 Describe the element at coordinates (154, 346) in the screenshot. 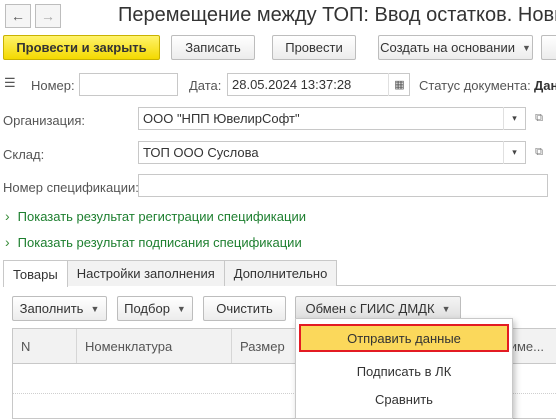

I see `column-header-nomenclature: Номенклатура` at that location.